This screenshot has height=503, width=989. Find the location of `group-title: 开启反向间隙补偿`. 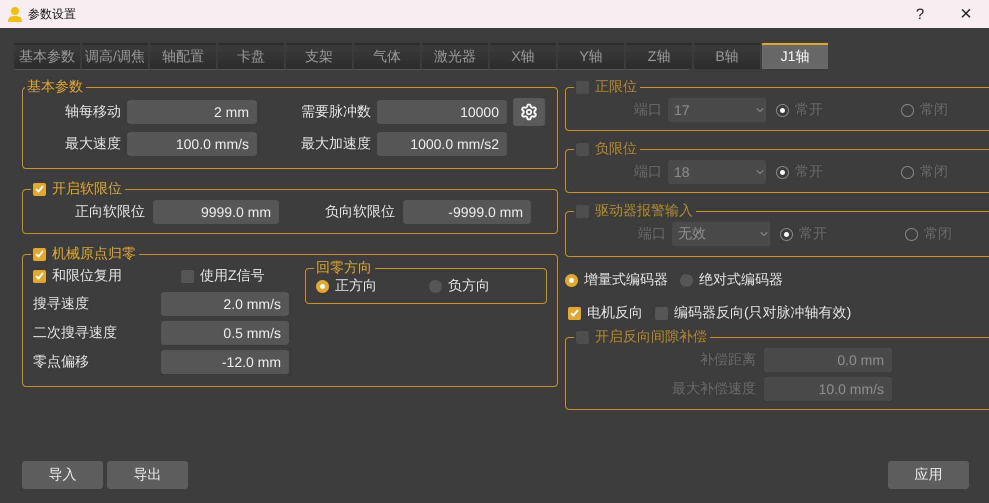

group-title: 开启反向间隙补偿 is located at coordinates (651, 337).